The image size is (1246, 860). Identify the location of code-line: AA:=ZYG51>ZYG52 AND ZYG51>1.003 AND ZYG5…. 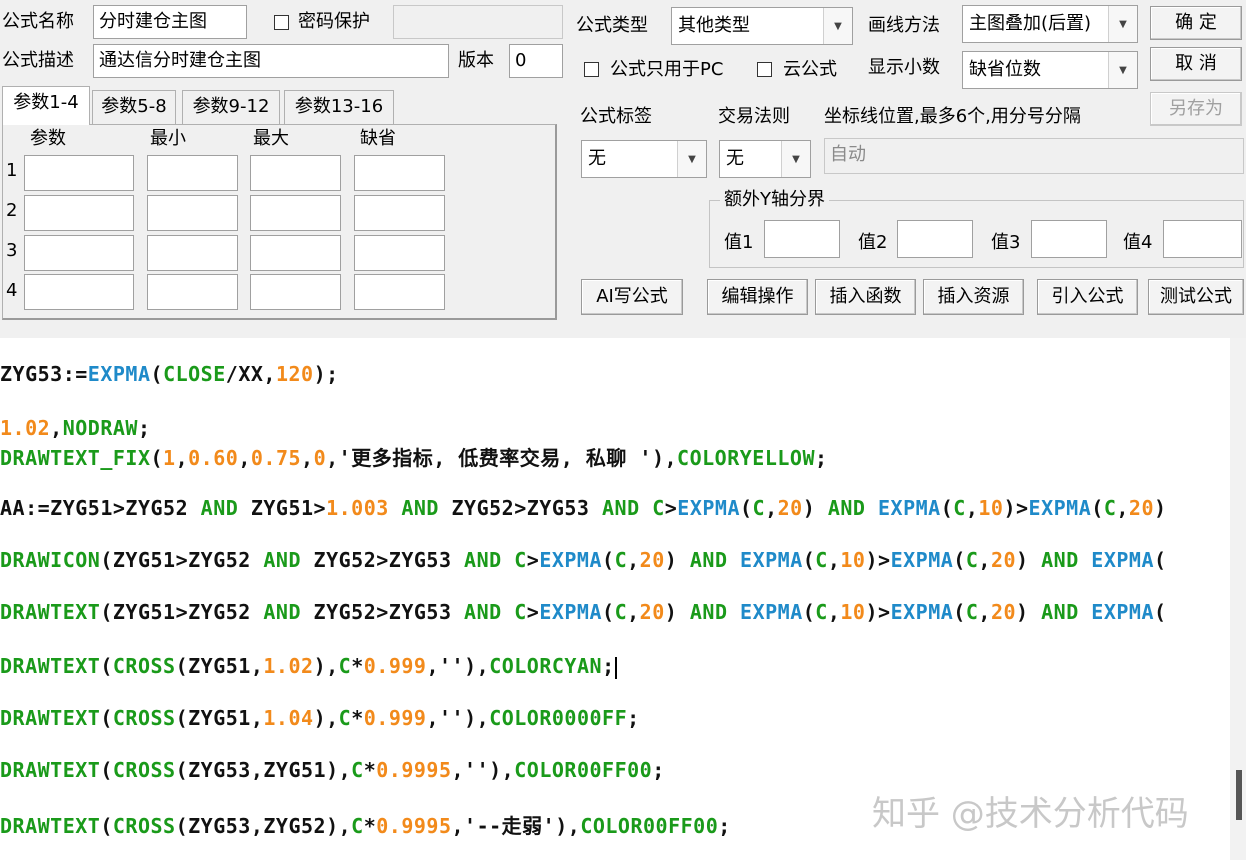
(583, 508).